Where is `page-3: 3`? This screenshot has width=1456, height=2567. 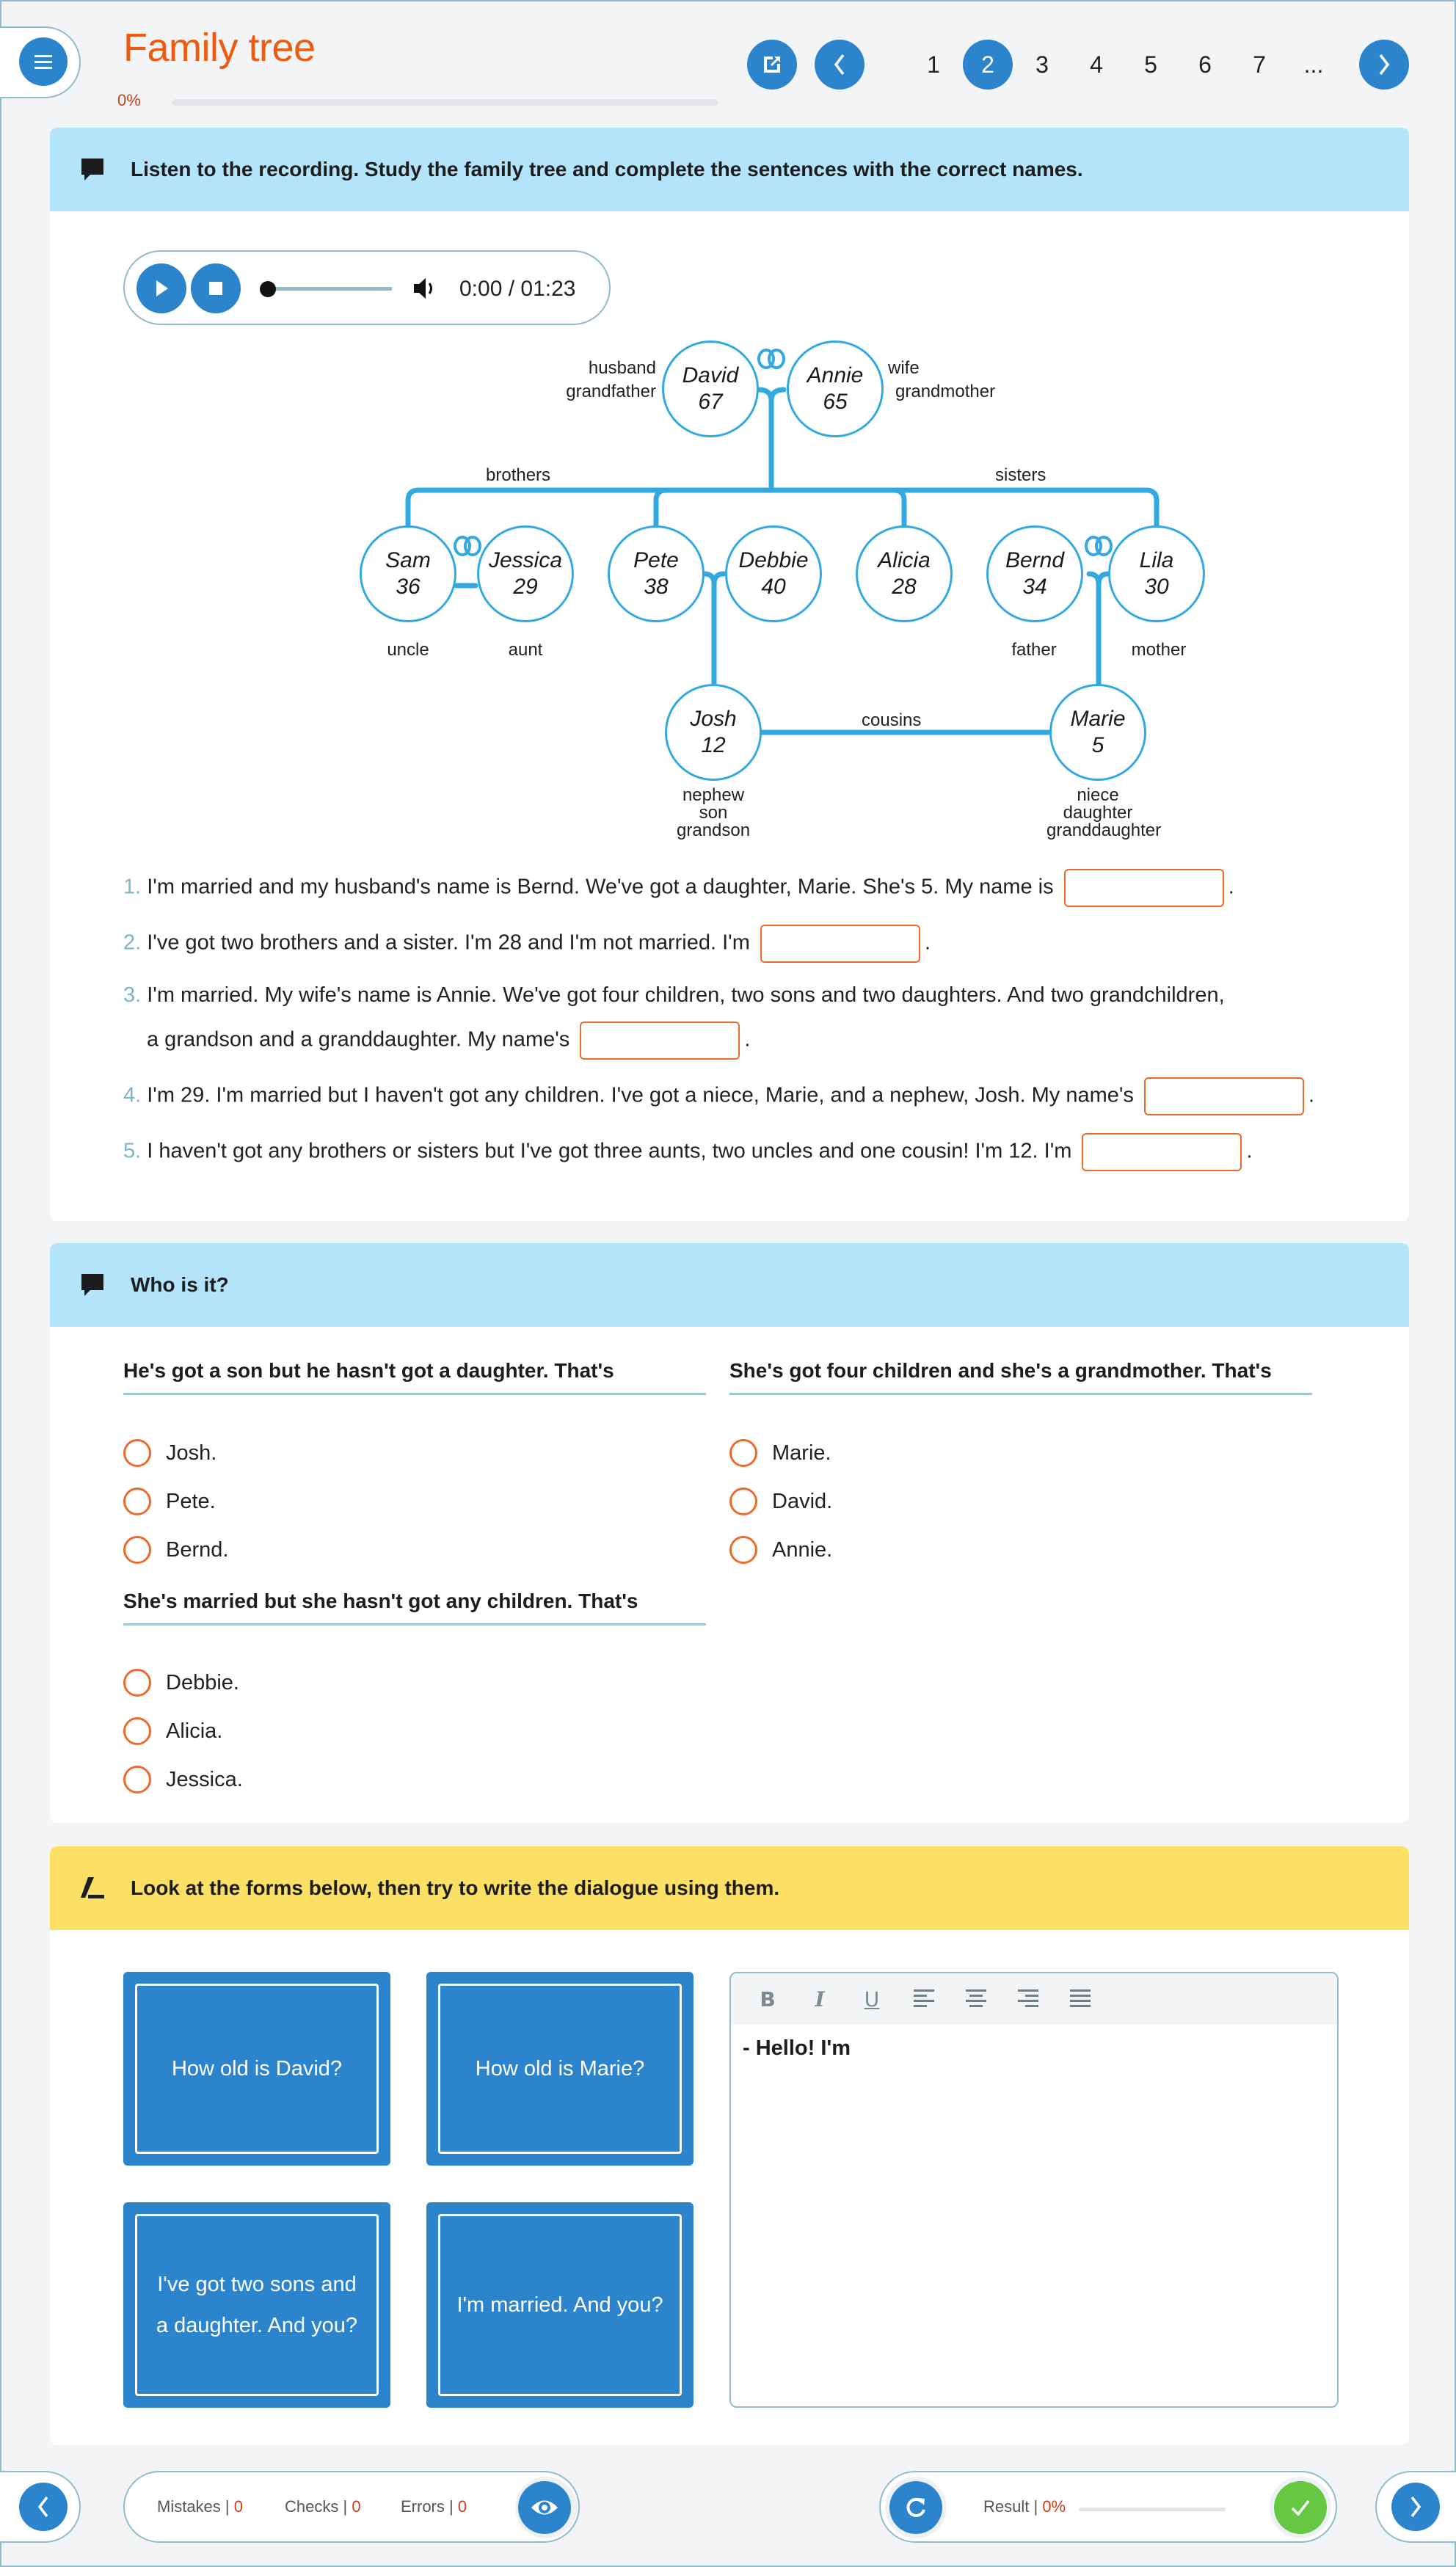 page-3: 3 is located at coordinates (1042, 65).